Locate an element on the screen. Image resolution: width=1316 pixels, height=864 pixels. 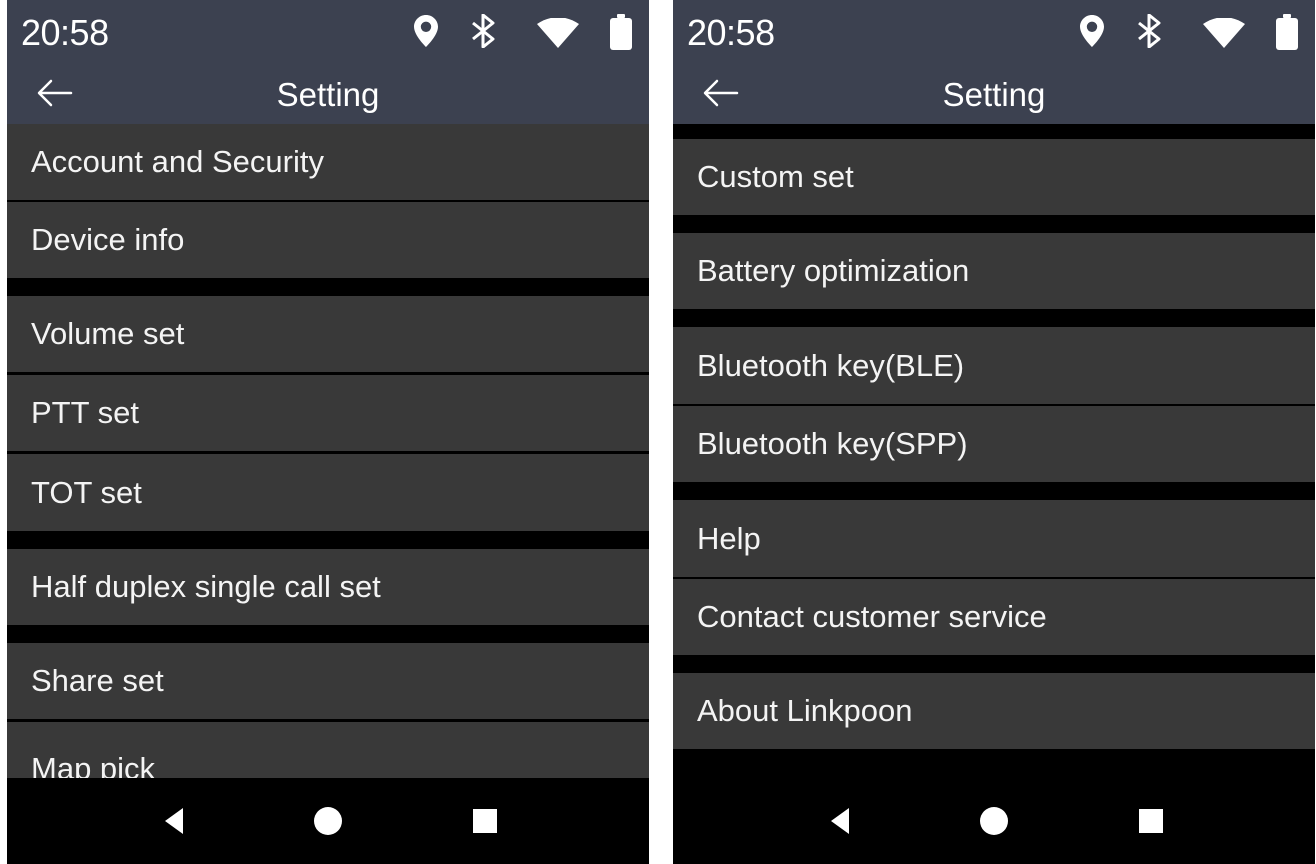
menu-item-device-info: Device info is located at coordinates (328, 240).